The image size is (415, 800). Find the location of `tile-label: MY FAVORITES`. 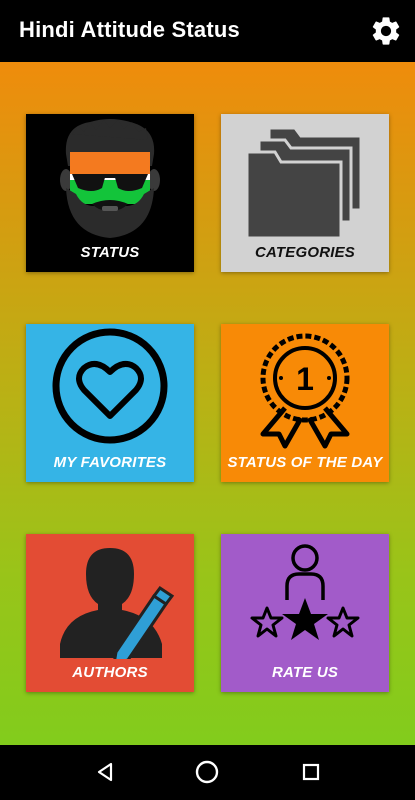

tile-label: MY FAVORITES is located at coordinates (110, 462).